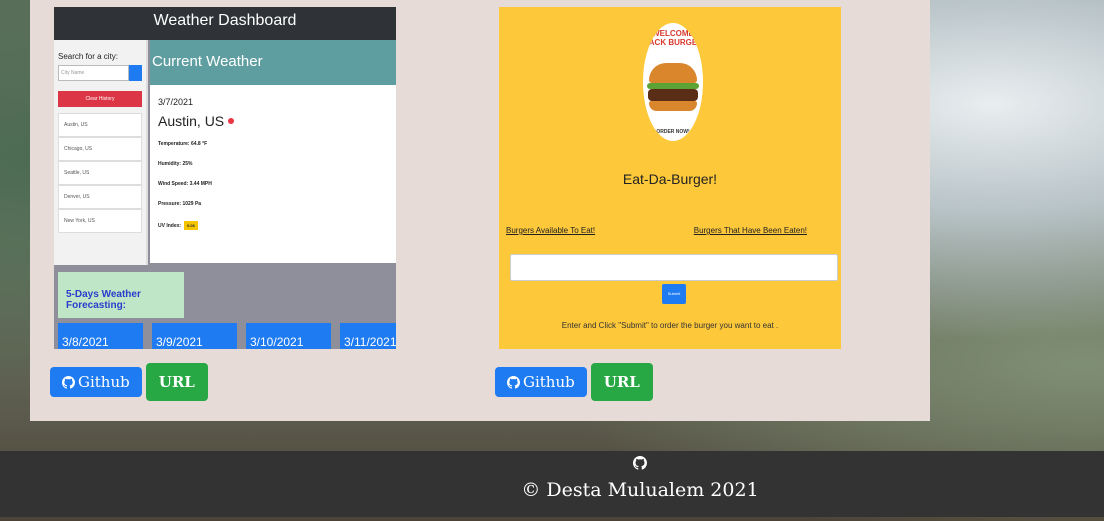 Image resolution: width=1104 pixels, height=521 pixels. I want to click on burger-title: Eat-Da-Burger!, so click(670, 179).